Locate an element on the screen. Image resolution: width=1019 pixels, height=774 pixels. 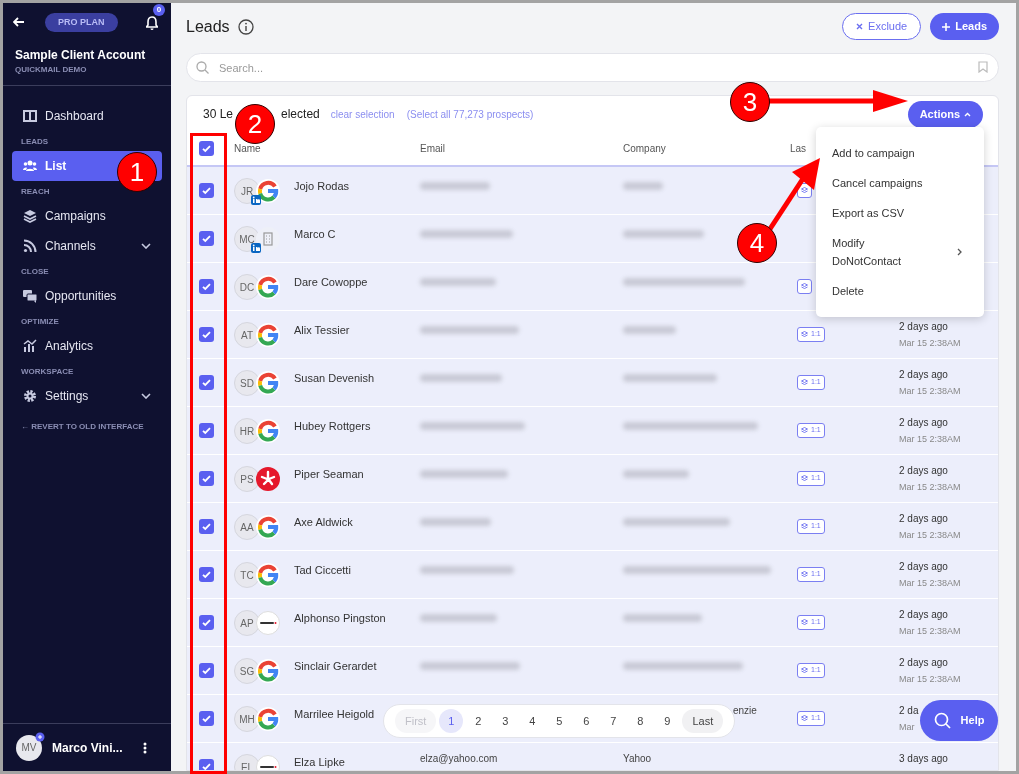
lead-name: Alix Tessier is located at coordinates (322, 330).